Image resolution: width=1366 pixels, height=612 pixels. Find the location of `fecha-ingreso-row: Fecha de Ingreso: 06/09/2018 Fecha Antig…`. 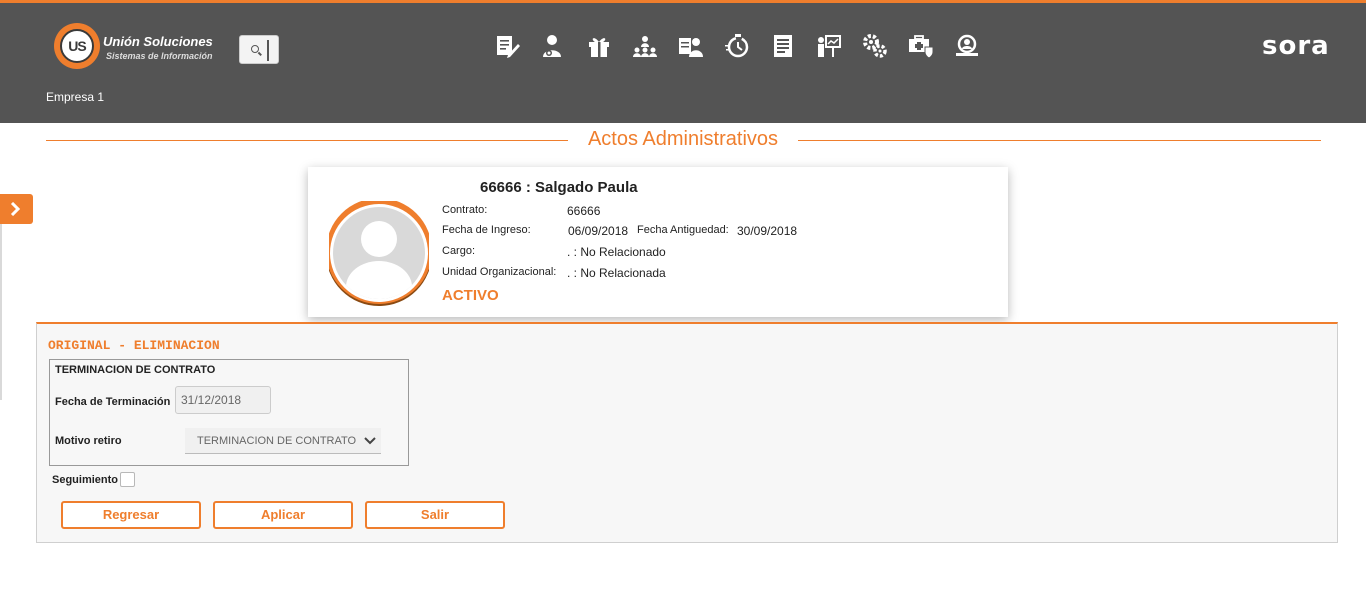

fecha-ingreso-row: Fecha de Ingreso: 06/09/2018 Fecha Antig… is located at coordinates (632, 232).